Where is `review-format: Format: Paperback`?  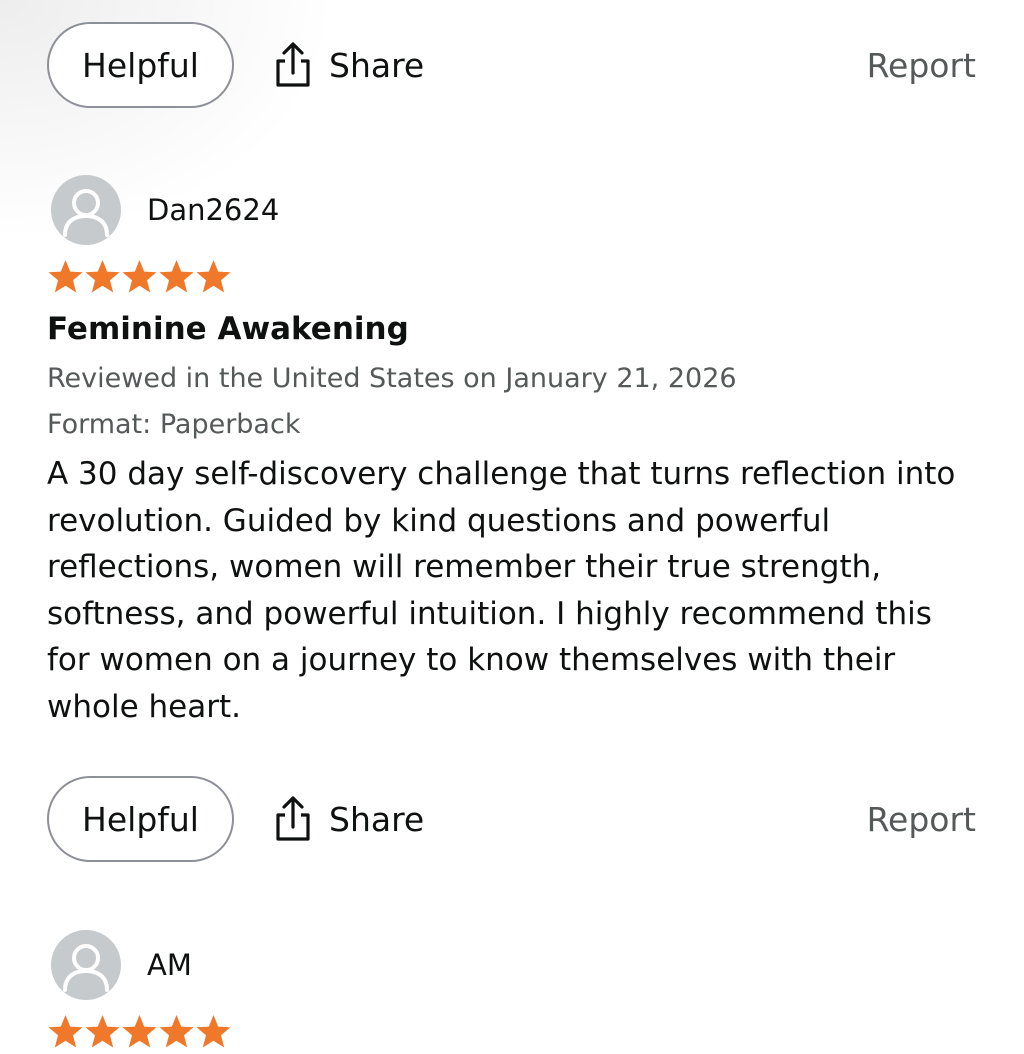
review-format: Format: Paperback is located at coordinates (174, 424).